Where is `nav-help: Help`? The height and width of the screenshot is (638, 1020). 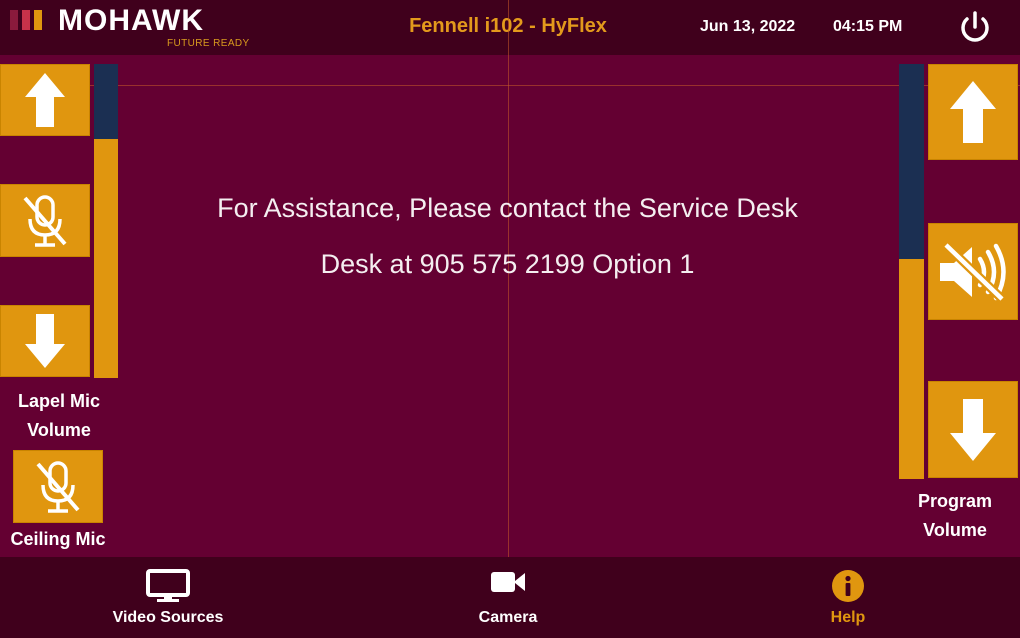
nav-help: Help is located at coordinates (848, 597).